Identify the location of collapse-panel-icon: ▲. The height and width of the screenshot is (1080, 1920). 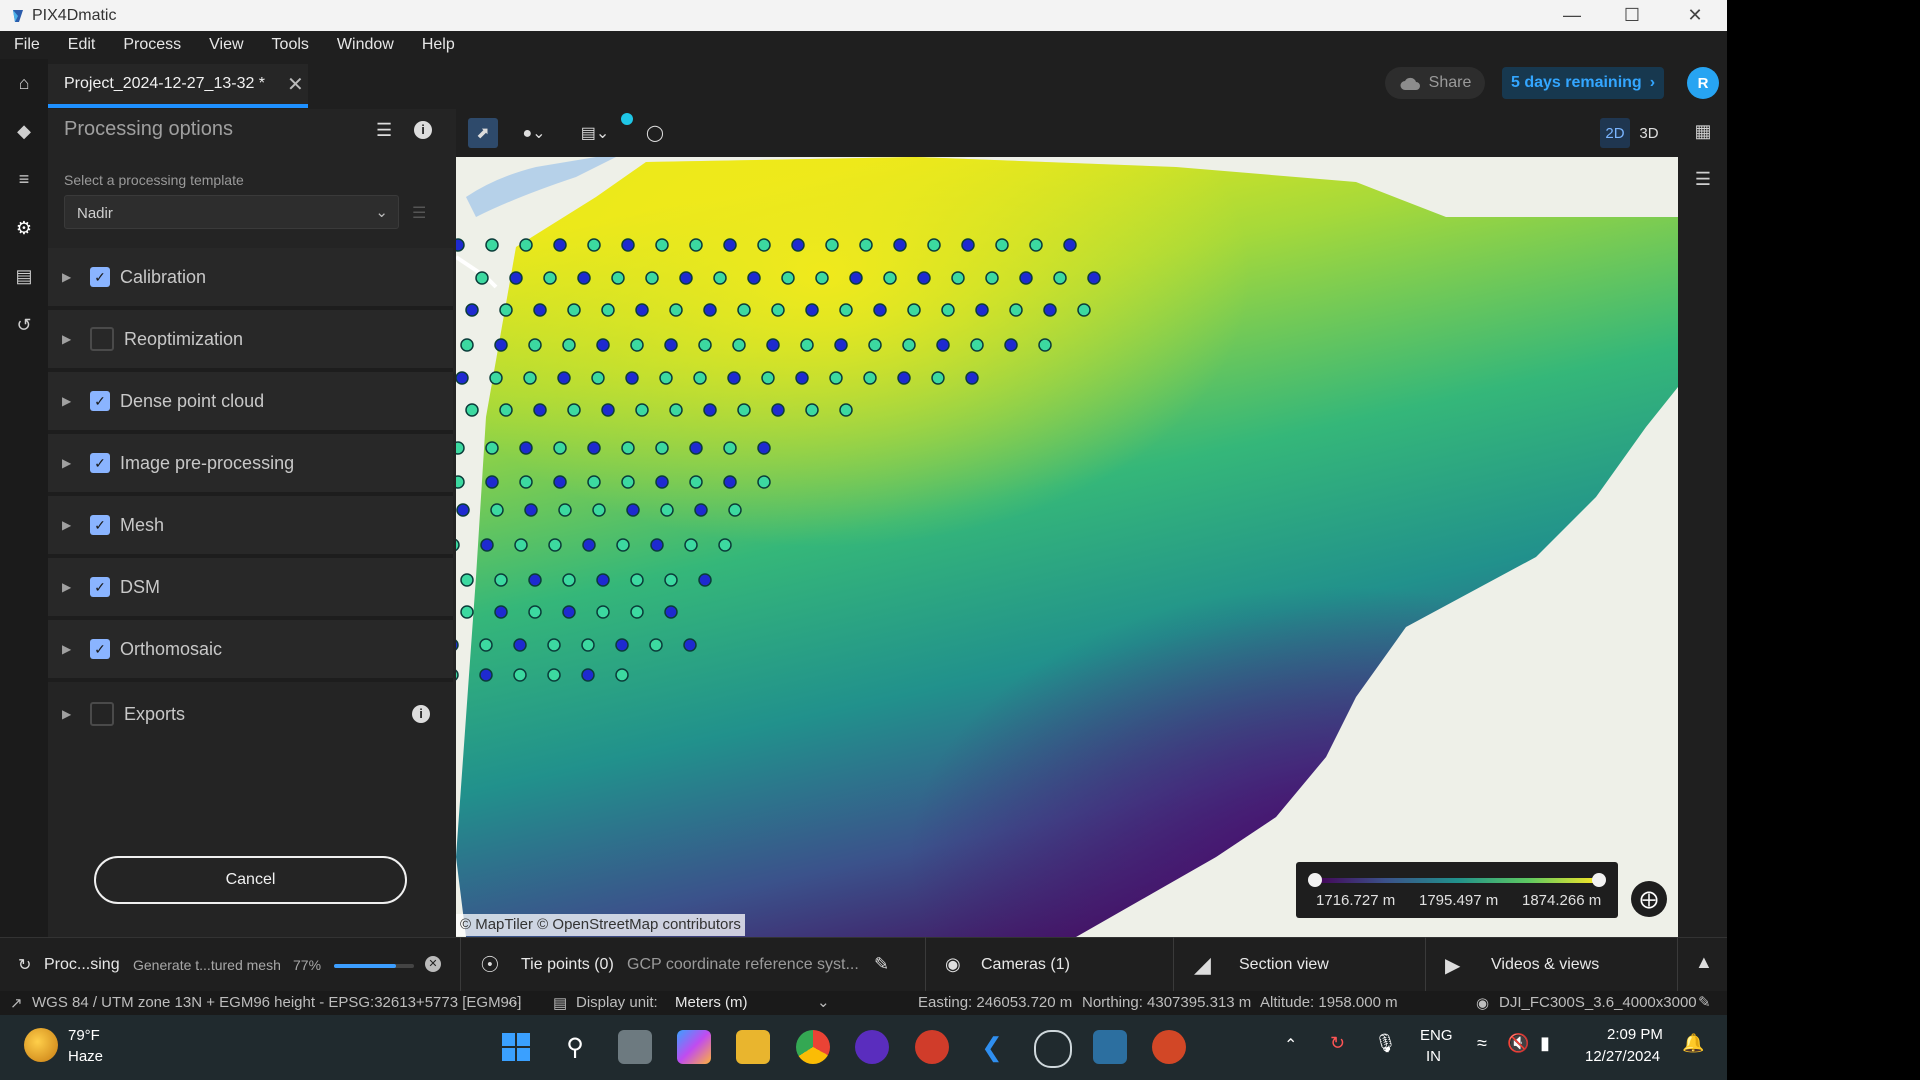
(1704, 962).